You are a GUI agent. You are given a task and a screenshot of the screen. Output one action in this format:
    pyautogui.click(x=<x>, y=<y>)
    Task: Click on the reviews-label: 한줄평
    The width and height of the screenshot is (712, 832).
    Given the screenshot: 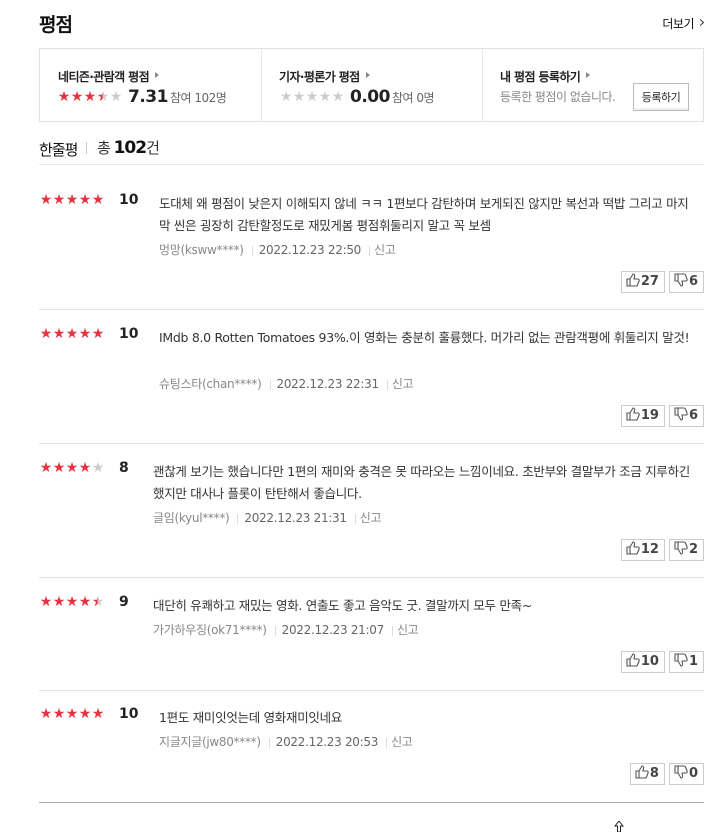 What is the action you would take?
    pyautogui.click(x=58, y=150)
    